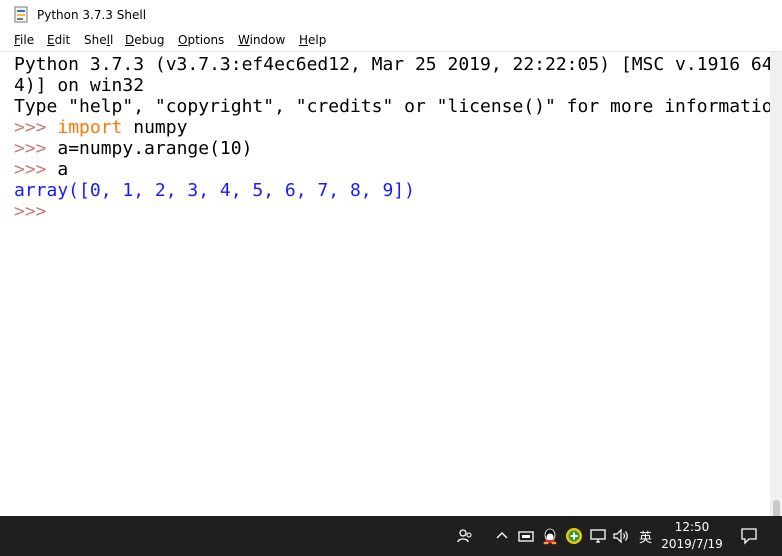 Image resolution: width=782 pixels, height=556 pixels. Describe the element at coordinates (155, 148) in the screenshot. I see `command-text: a=numpy.arange(10)` at that location.